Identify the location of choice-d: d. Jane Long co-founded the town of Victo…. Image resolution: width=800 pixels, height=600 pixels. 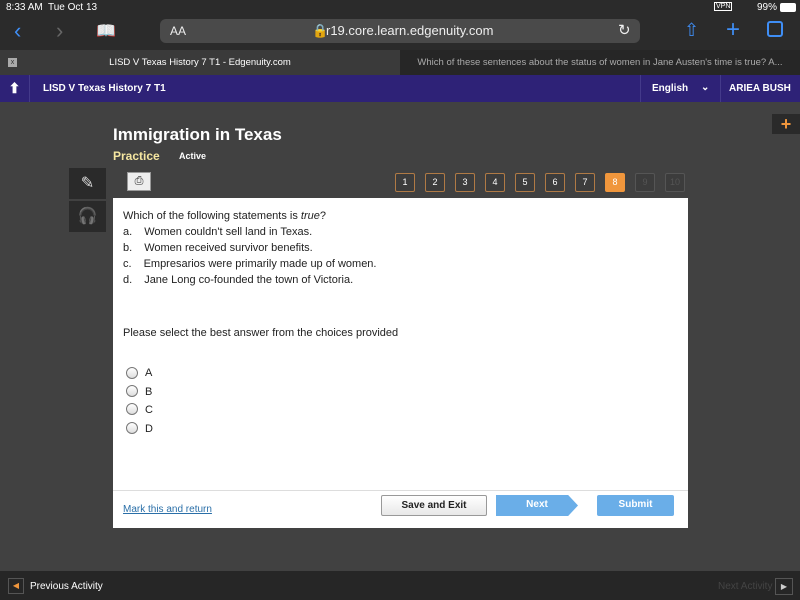
(238, 280).